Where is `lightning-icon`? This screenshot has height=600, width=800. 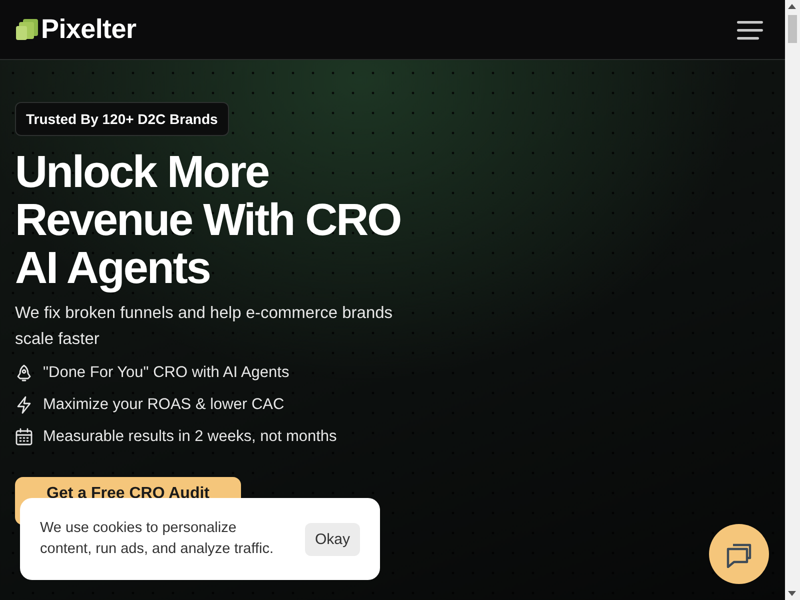
lightning-icon is located at coordinates (24, 405).